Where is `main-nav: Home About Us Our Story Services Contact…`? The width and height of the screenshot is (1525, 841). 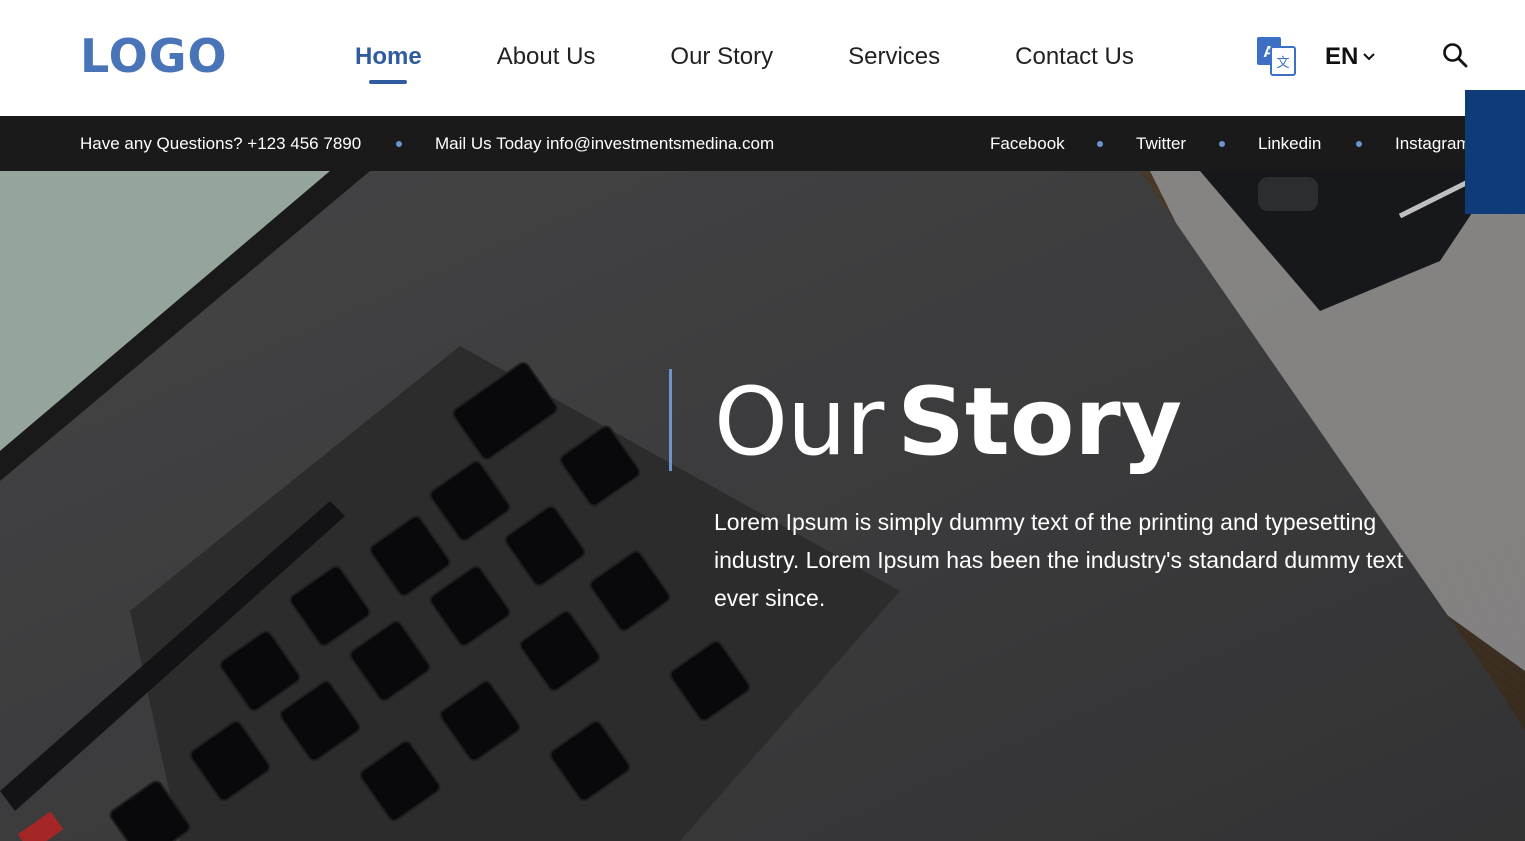
main-nav: Home About Us Our Story Services Contact… is located at coordinates (744, 57).